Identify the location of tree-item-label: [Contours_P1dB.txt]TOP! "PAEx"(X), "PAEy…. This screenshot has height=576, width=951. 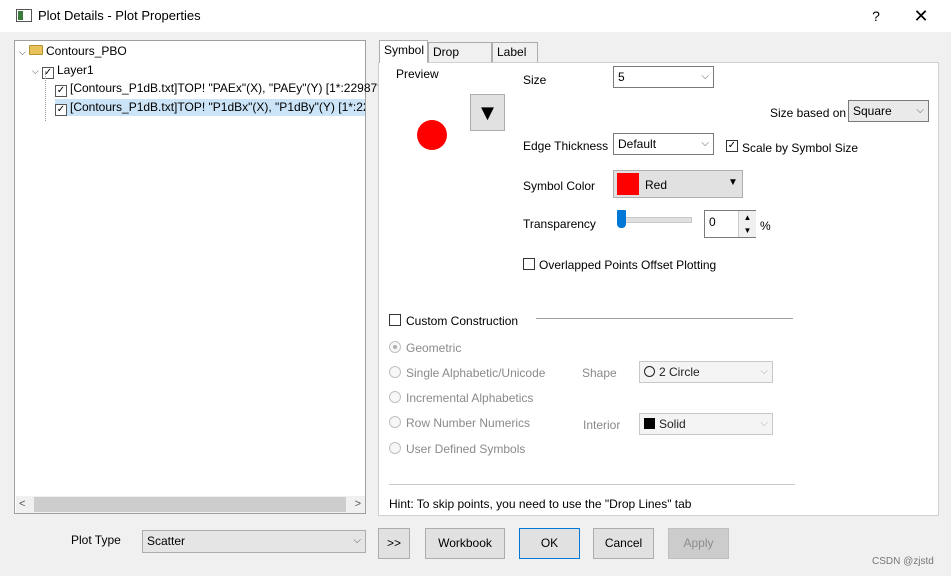
(226, 88).